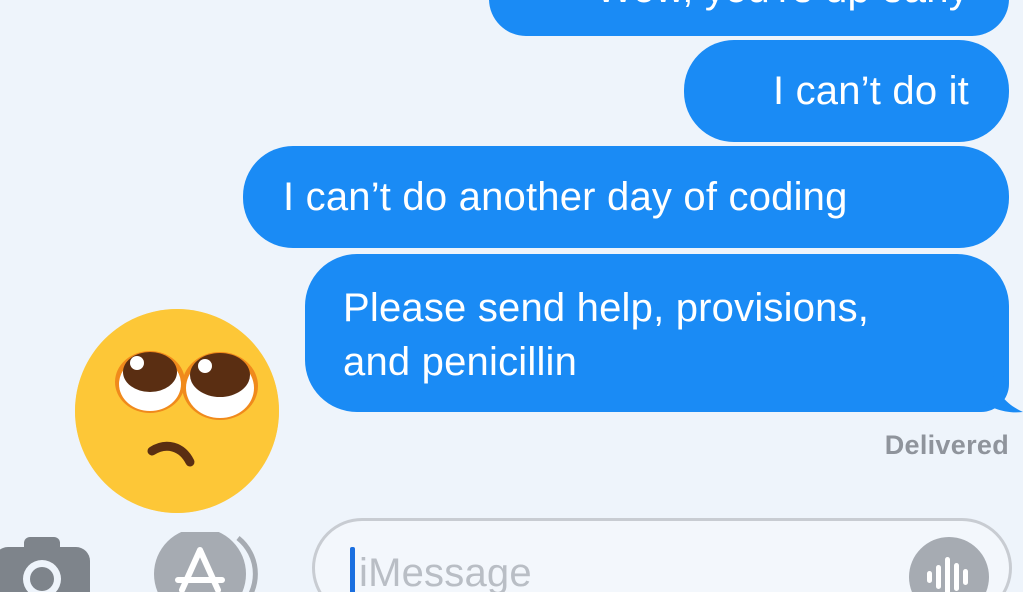  Describe the element at coordinates (1001, 390) in the screenshot. I see `bubble-tail` at that location.